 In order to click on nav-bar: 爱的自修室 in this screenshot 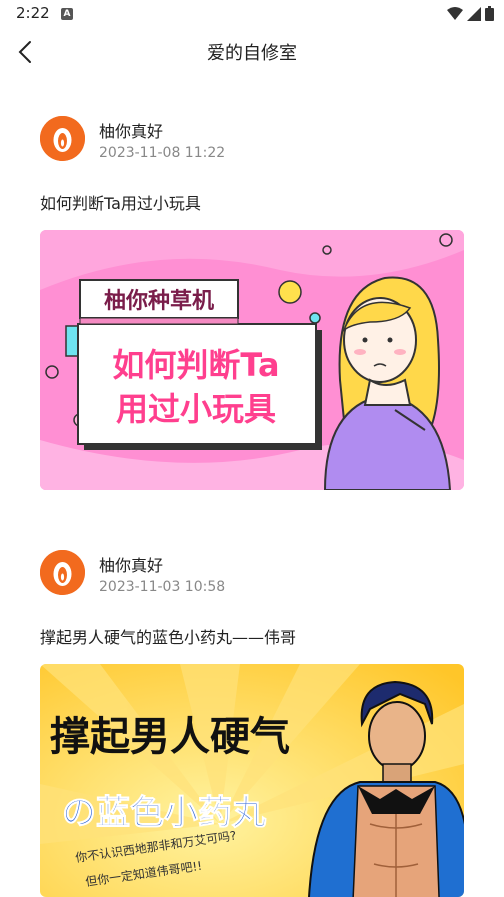, I will do `click(252, 52)`.